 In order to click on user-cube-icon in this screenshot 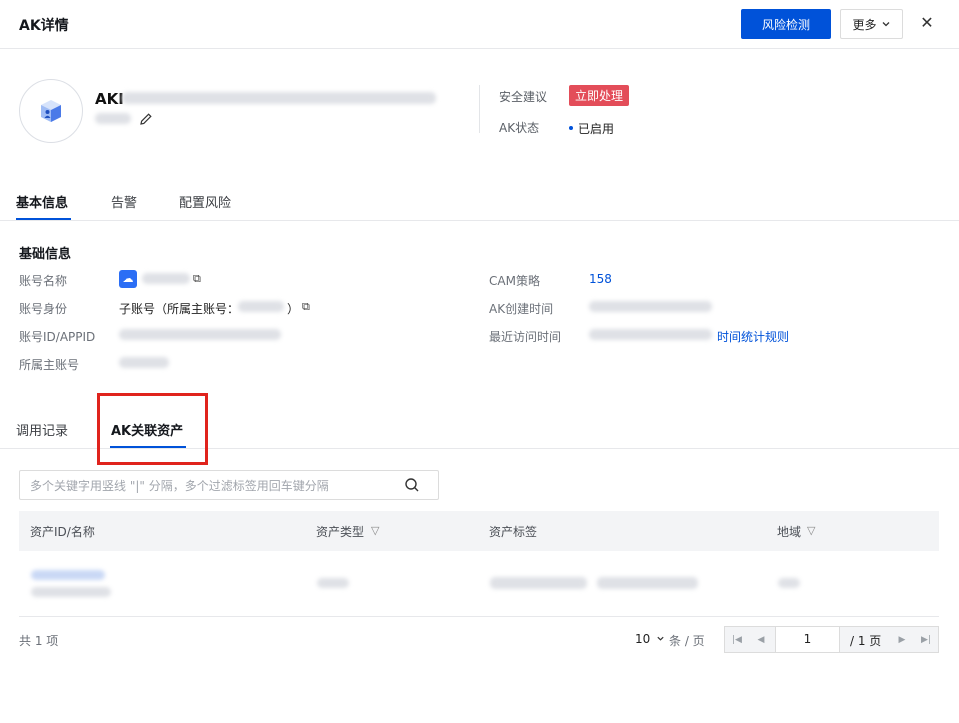, I will do `click(51, 111)`.